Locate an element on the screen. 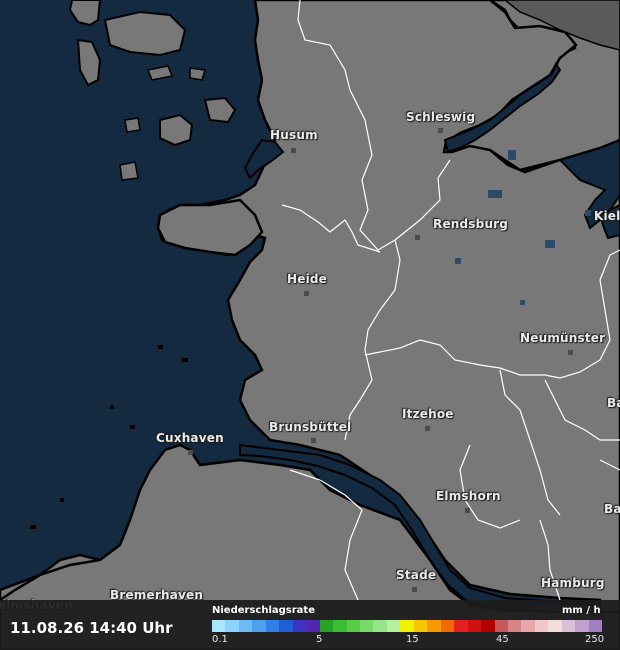  city-dot-rendsburg is located at coordinates (417, 237).